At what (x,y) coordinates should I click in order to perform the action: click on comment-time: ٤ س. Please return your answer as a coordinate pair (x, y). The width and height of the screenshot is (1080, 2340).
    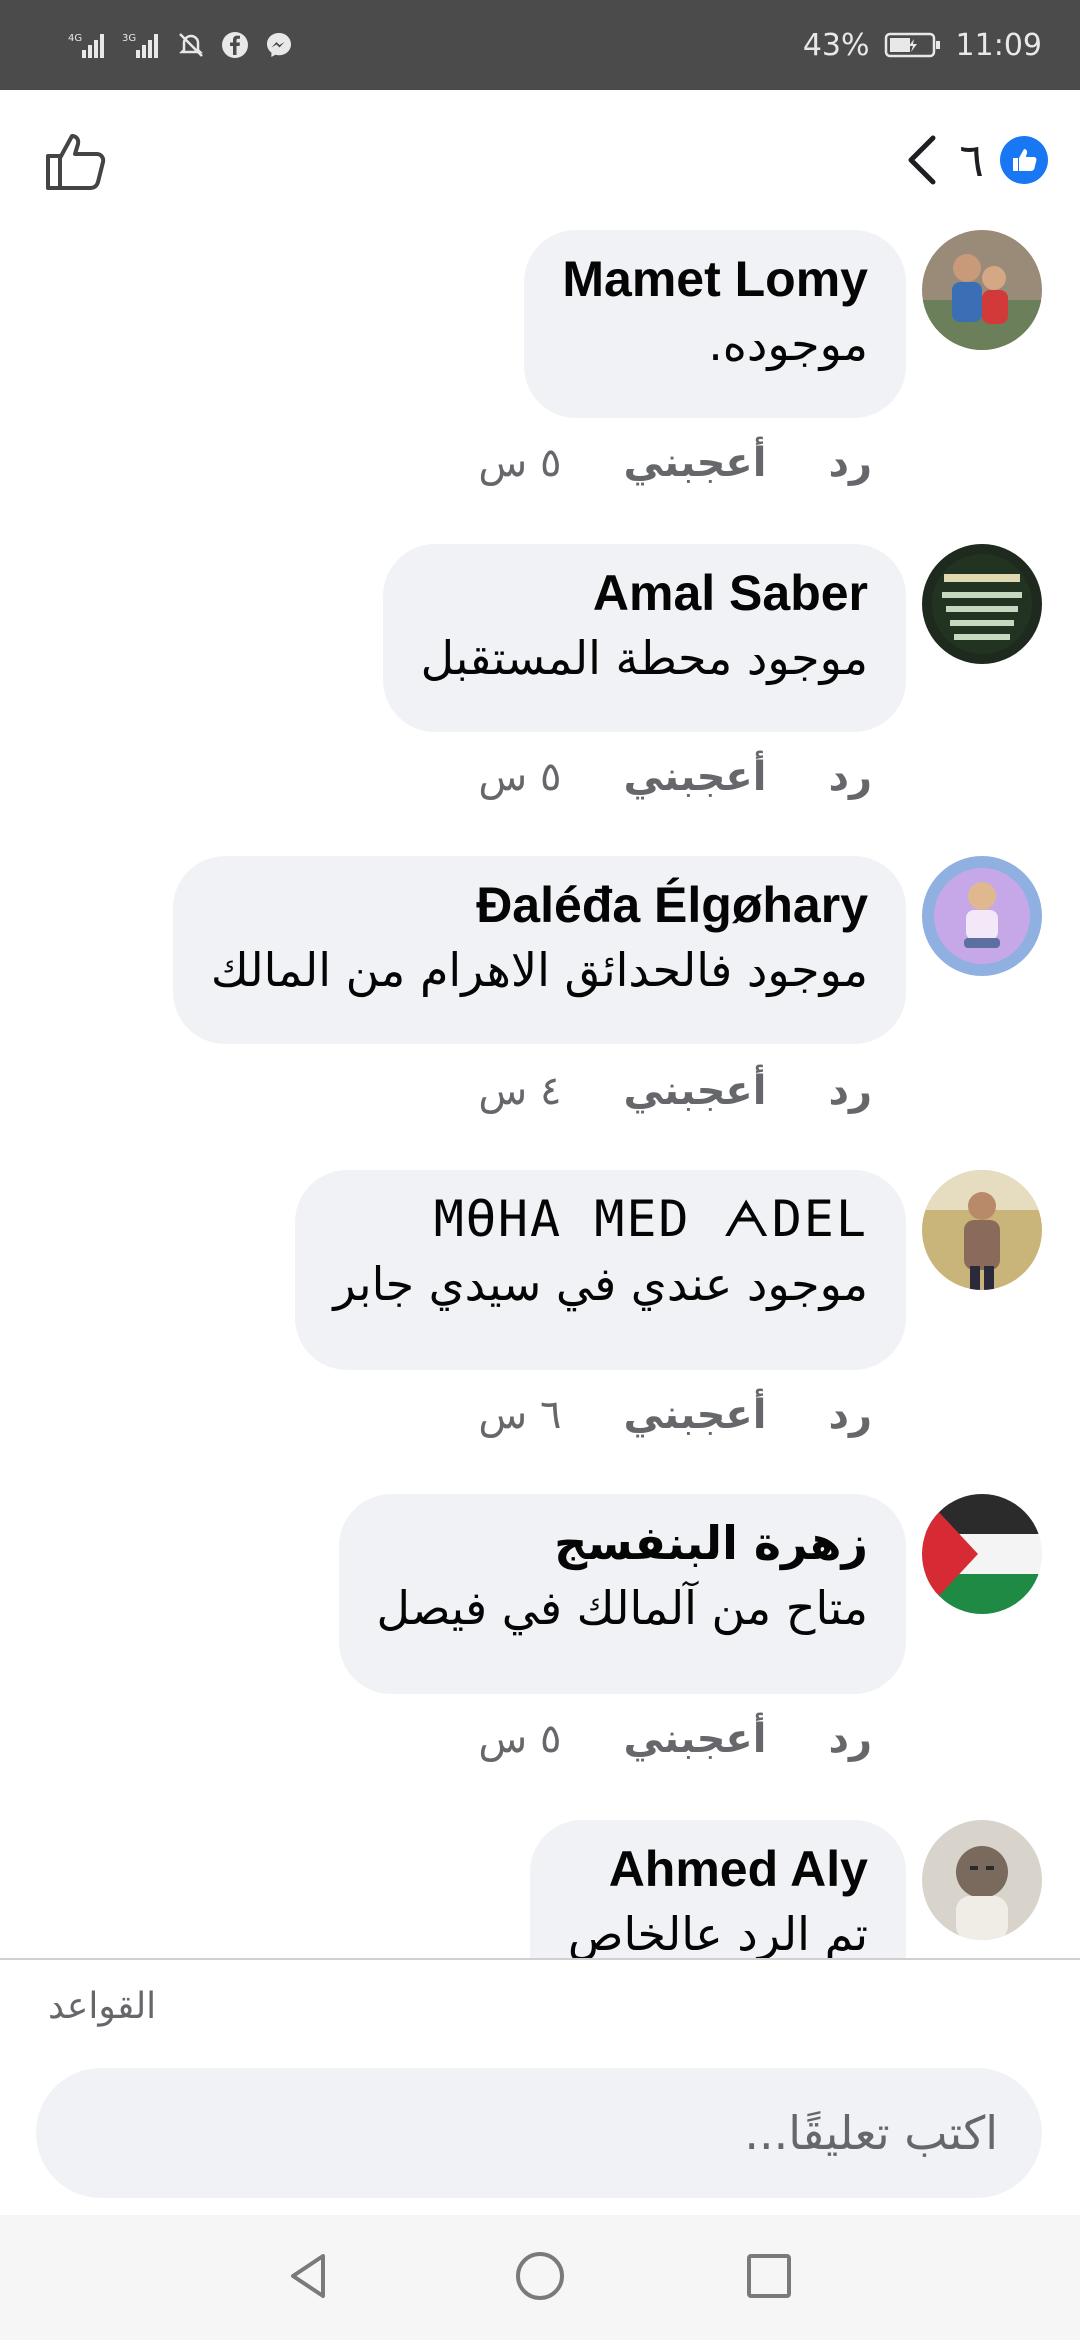
    Looking at the image, I should click on (520, 1091).